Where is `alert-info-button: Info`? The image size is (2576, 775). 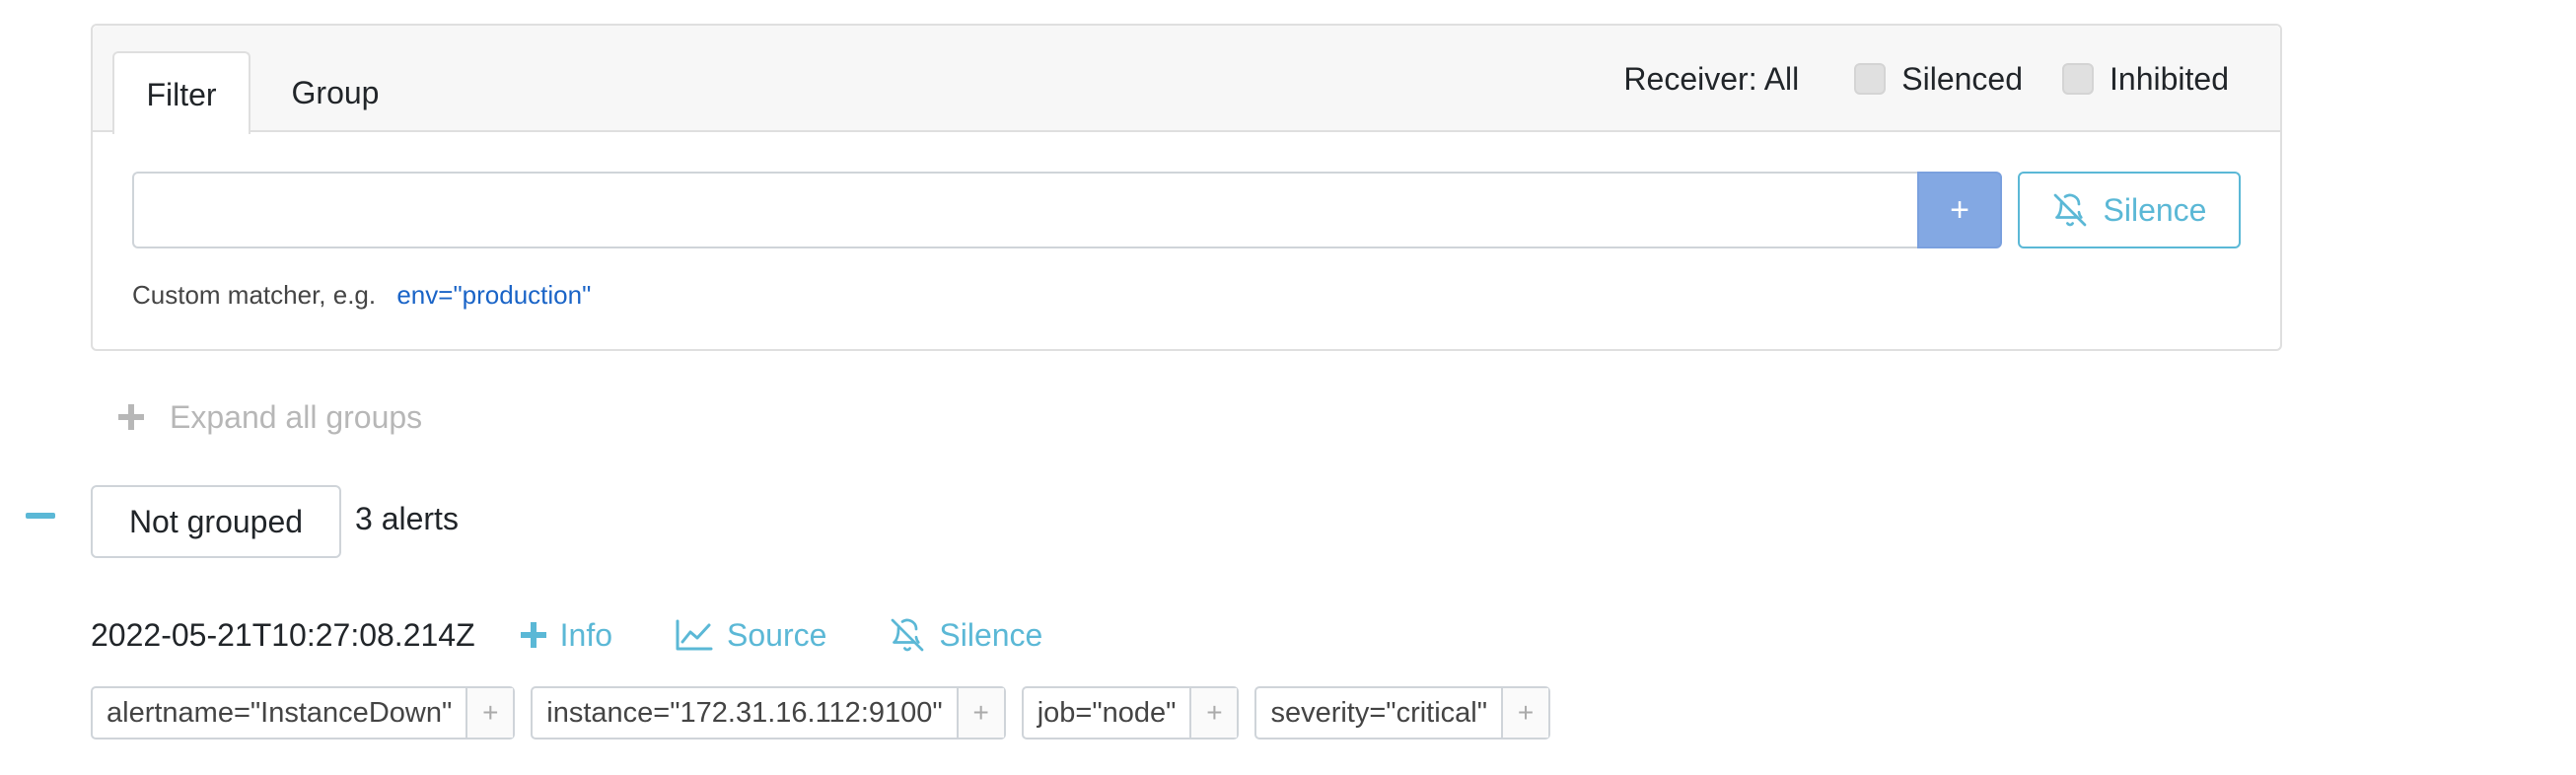
alert-info-button: Info is located at coordinates (566, 635).